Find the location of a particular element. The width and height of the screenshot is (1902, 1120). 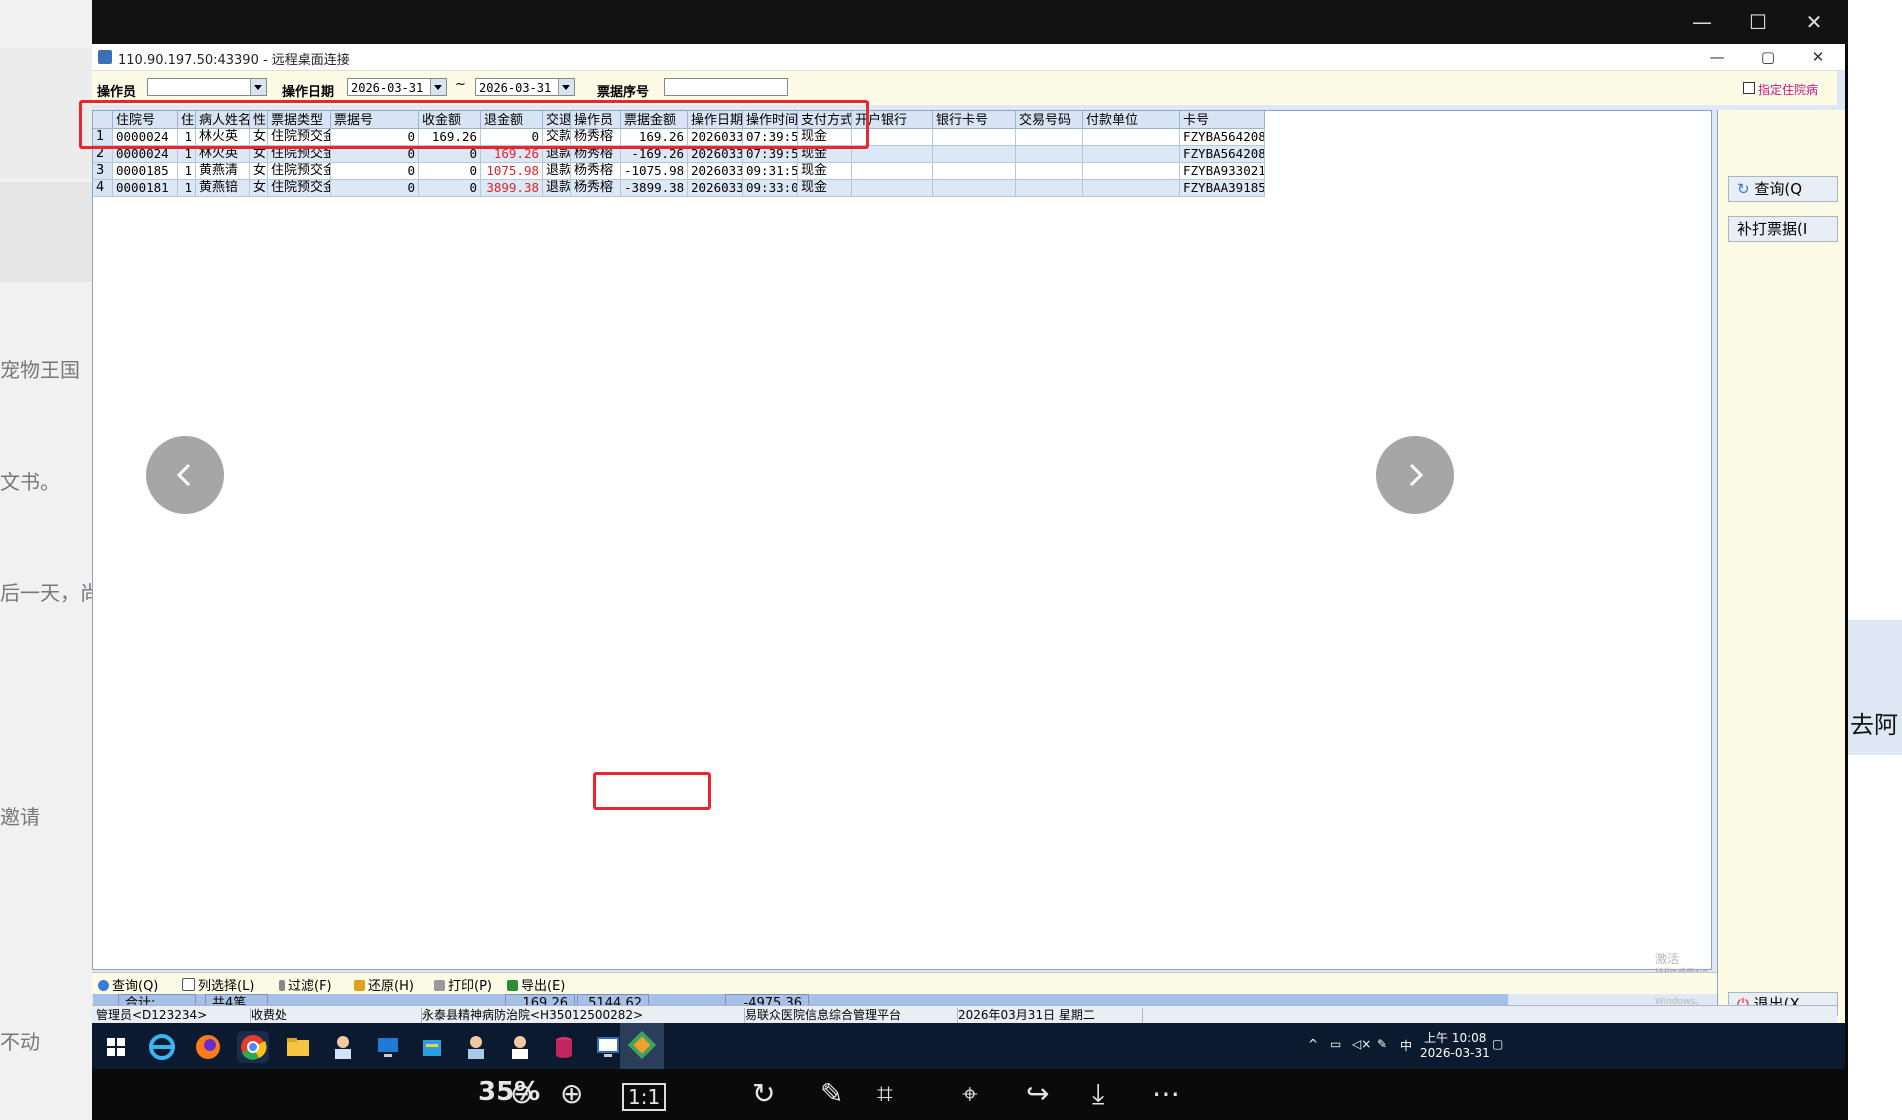

tray-chevron-up-icon: ^ is located at coordinates (1313, 1044).